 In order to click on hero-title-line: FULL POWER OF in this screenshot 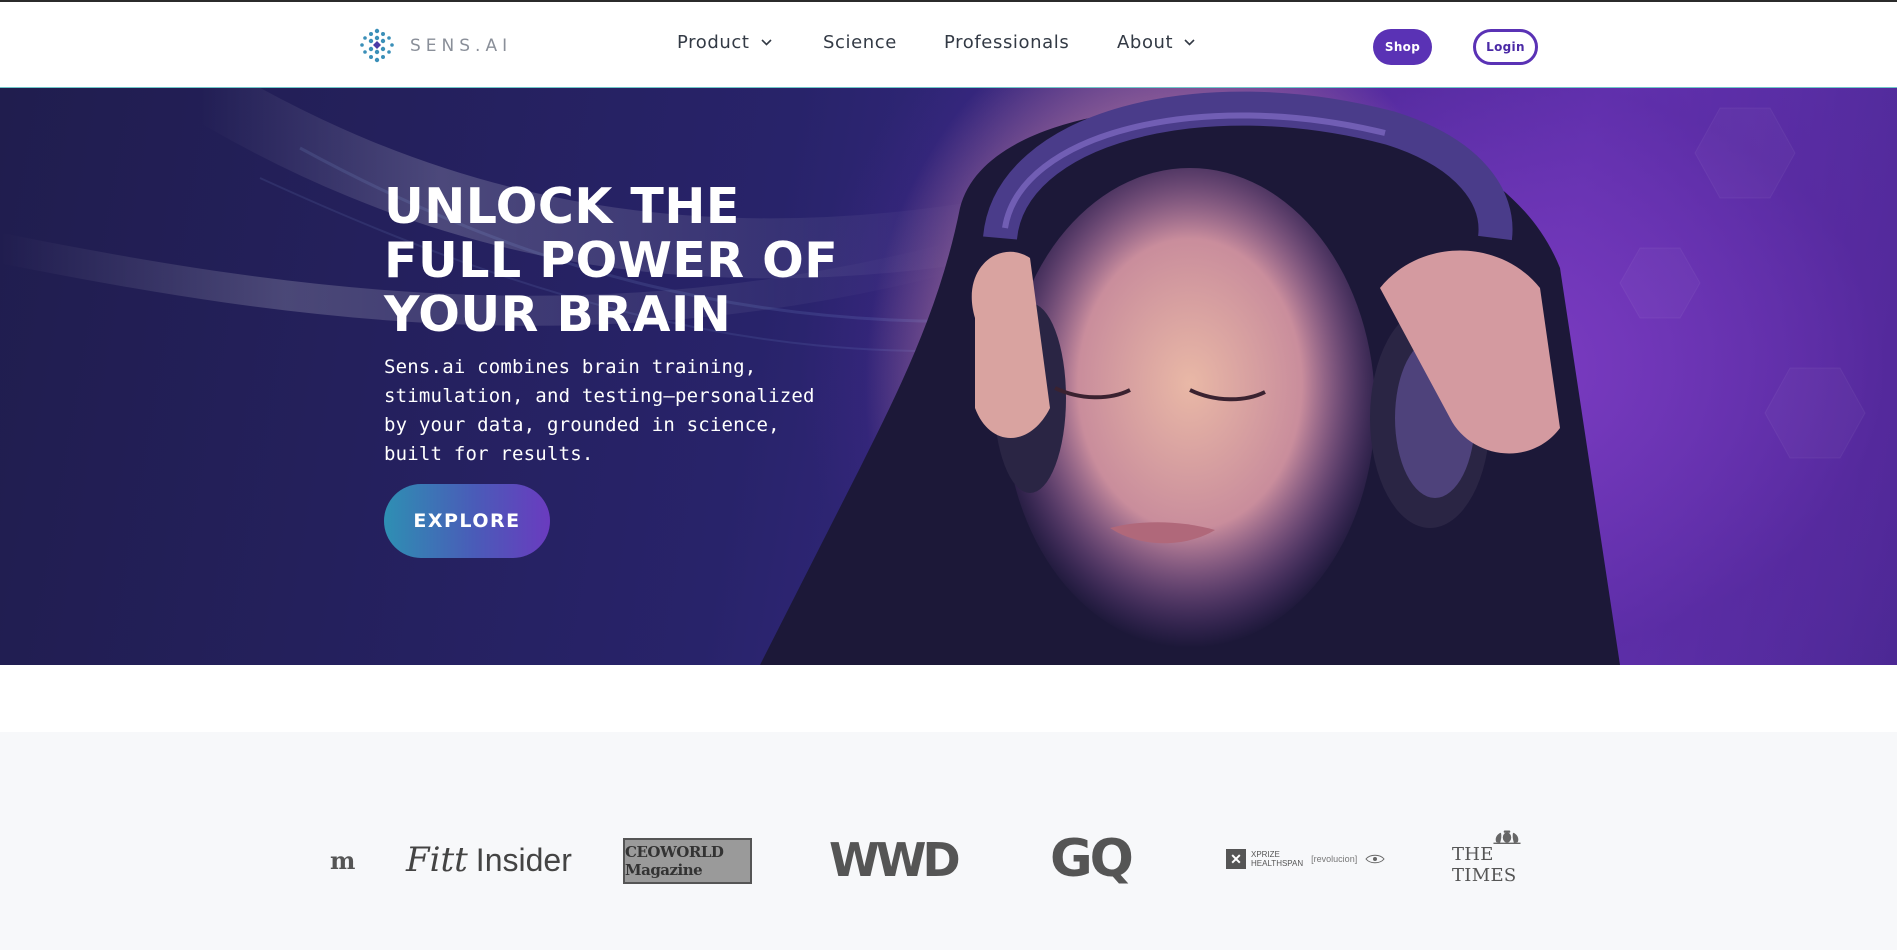, I will do `click(611, 260)`.